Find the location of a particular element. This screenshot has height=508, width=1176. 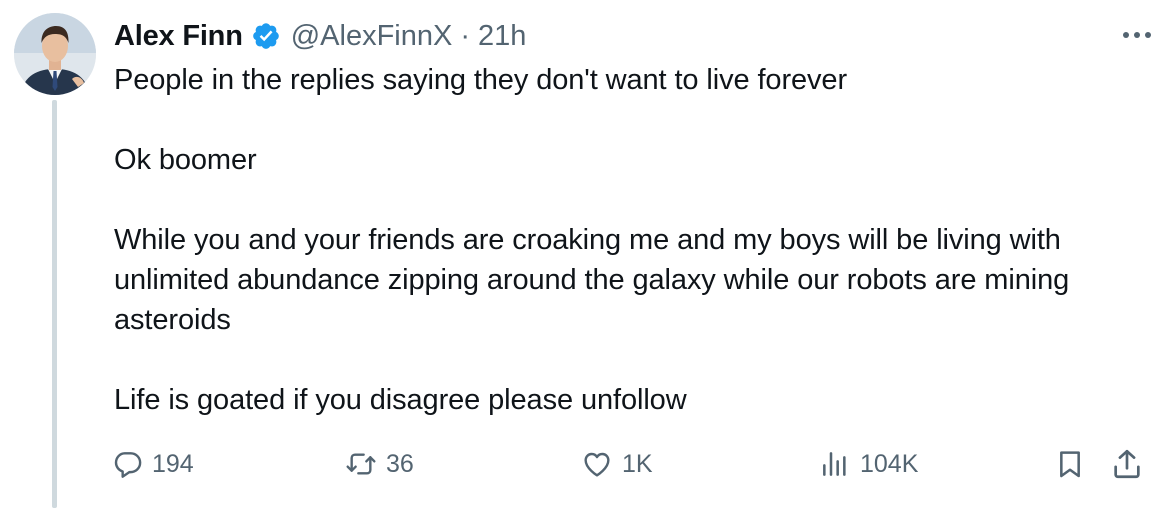

repost-count: 36 is located at coordinates (400, 463).